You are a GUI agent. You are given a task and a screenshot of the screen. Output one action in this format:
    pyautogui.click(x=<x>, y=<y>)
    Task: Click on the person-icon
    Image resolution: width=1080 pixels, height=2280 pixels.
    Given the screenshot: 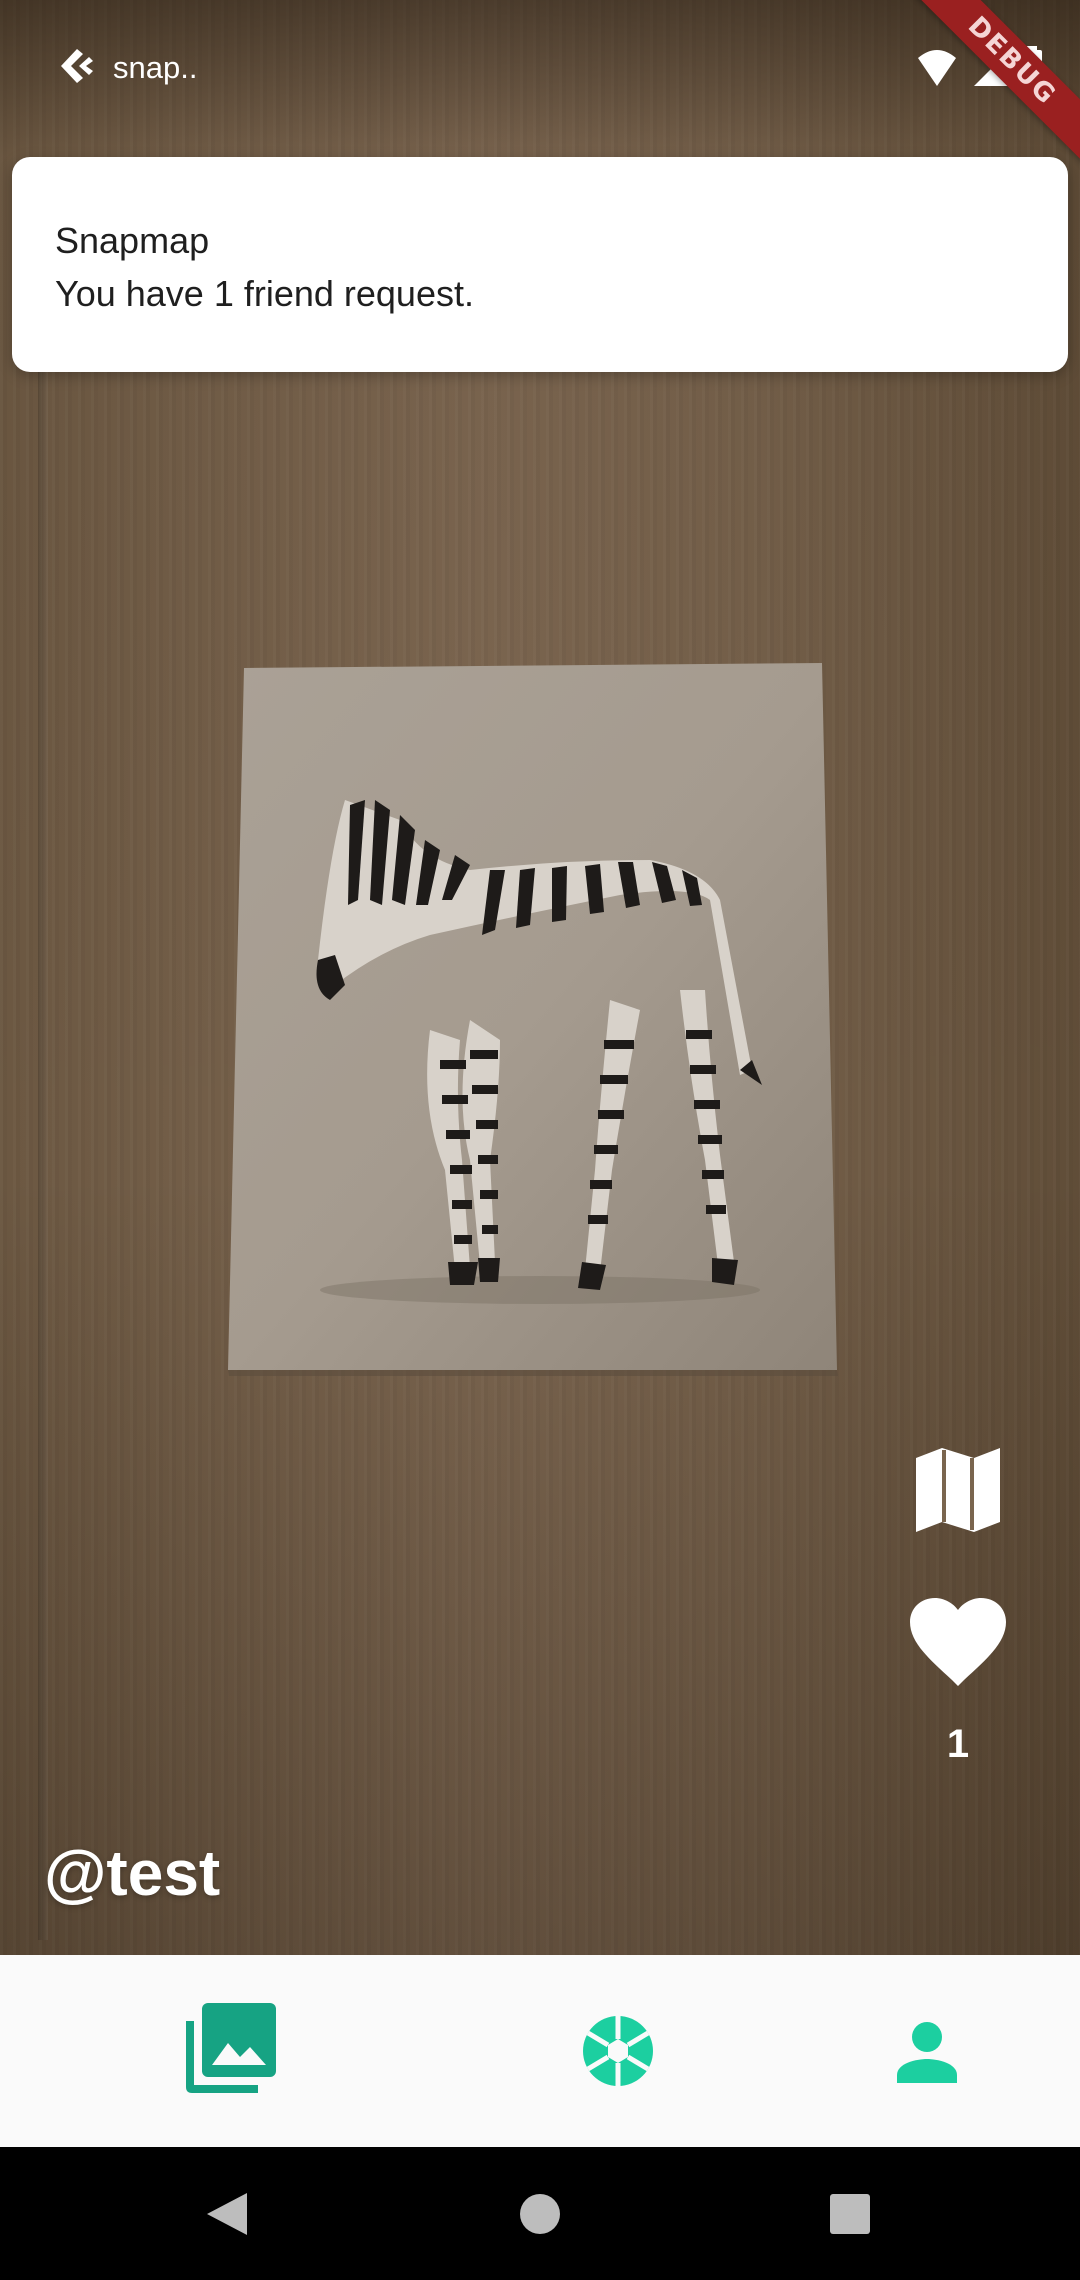 What is the action you would take?
    pyautogui.click(x=927, y=2052)
    